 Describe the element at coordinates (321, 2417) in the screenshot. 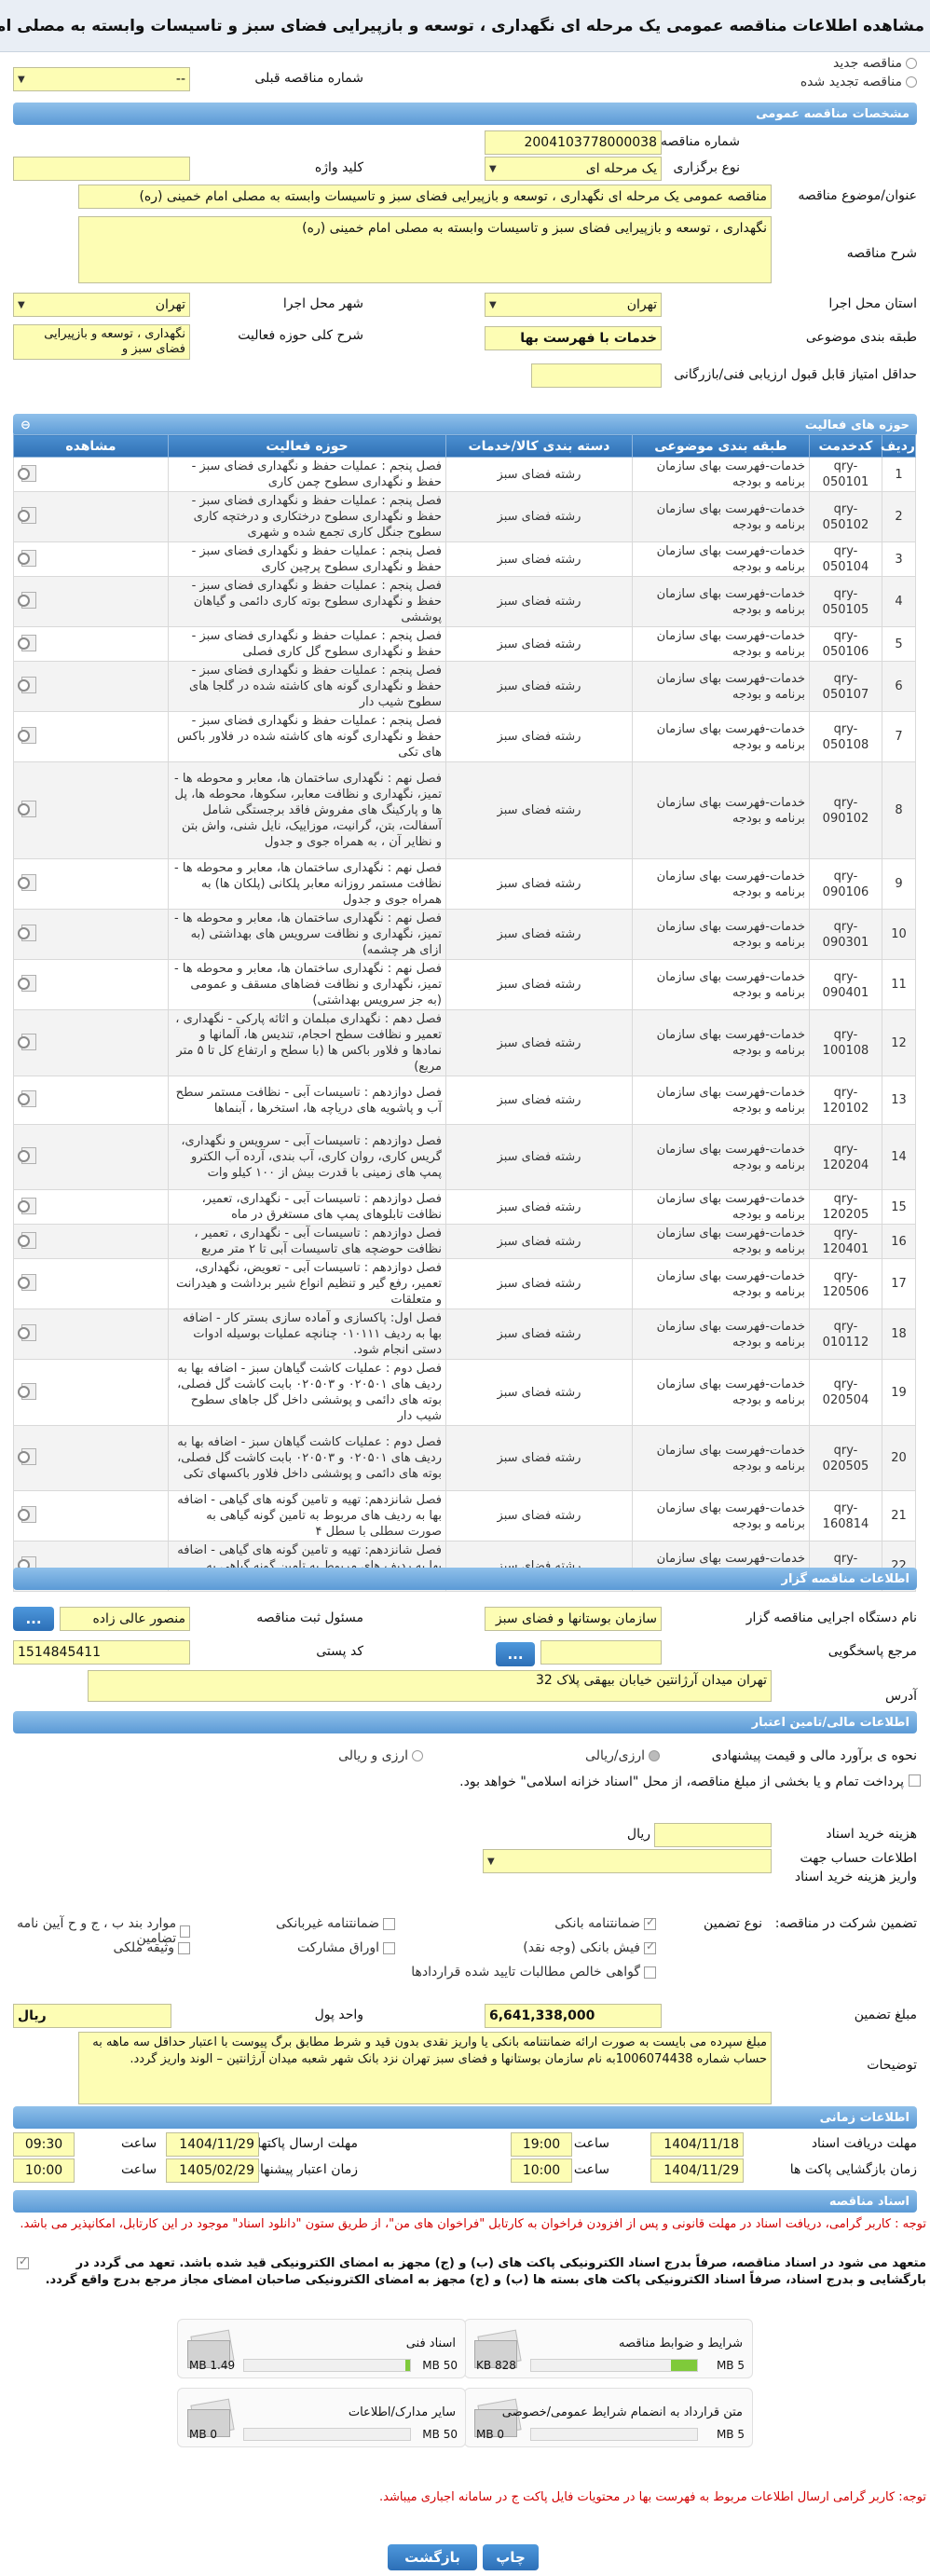

I see `upload-box: سایر مدارک/اطلاعات 50 MB 0 MB` at that location.